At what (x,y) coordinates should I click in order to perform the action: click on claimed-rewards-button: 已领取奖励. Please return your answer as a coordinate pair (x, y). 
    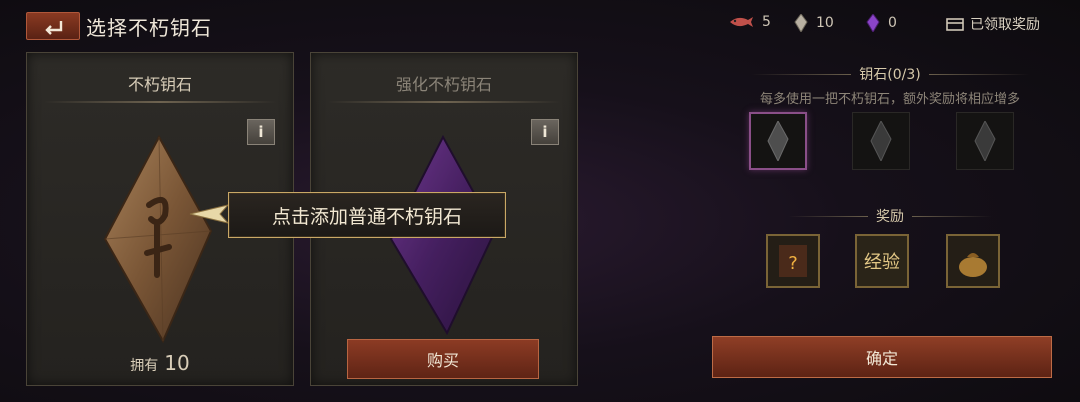
    Looking at the image, I should click on (993, 24).